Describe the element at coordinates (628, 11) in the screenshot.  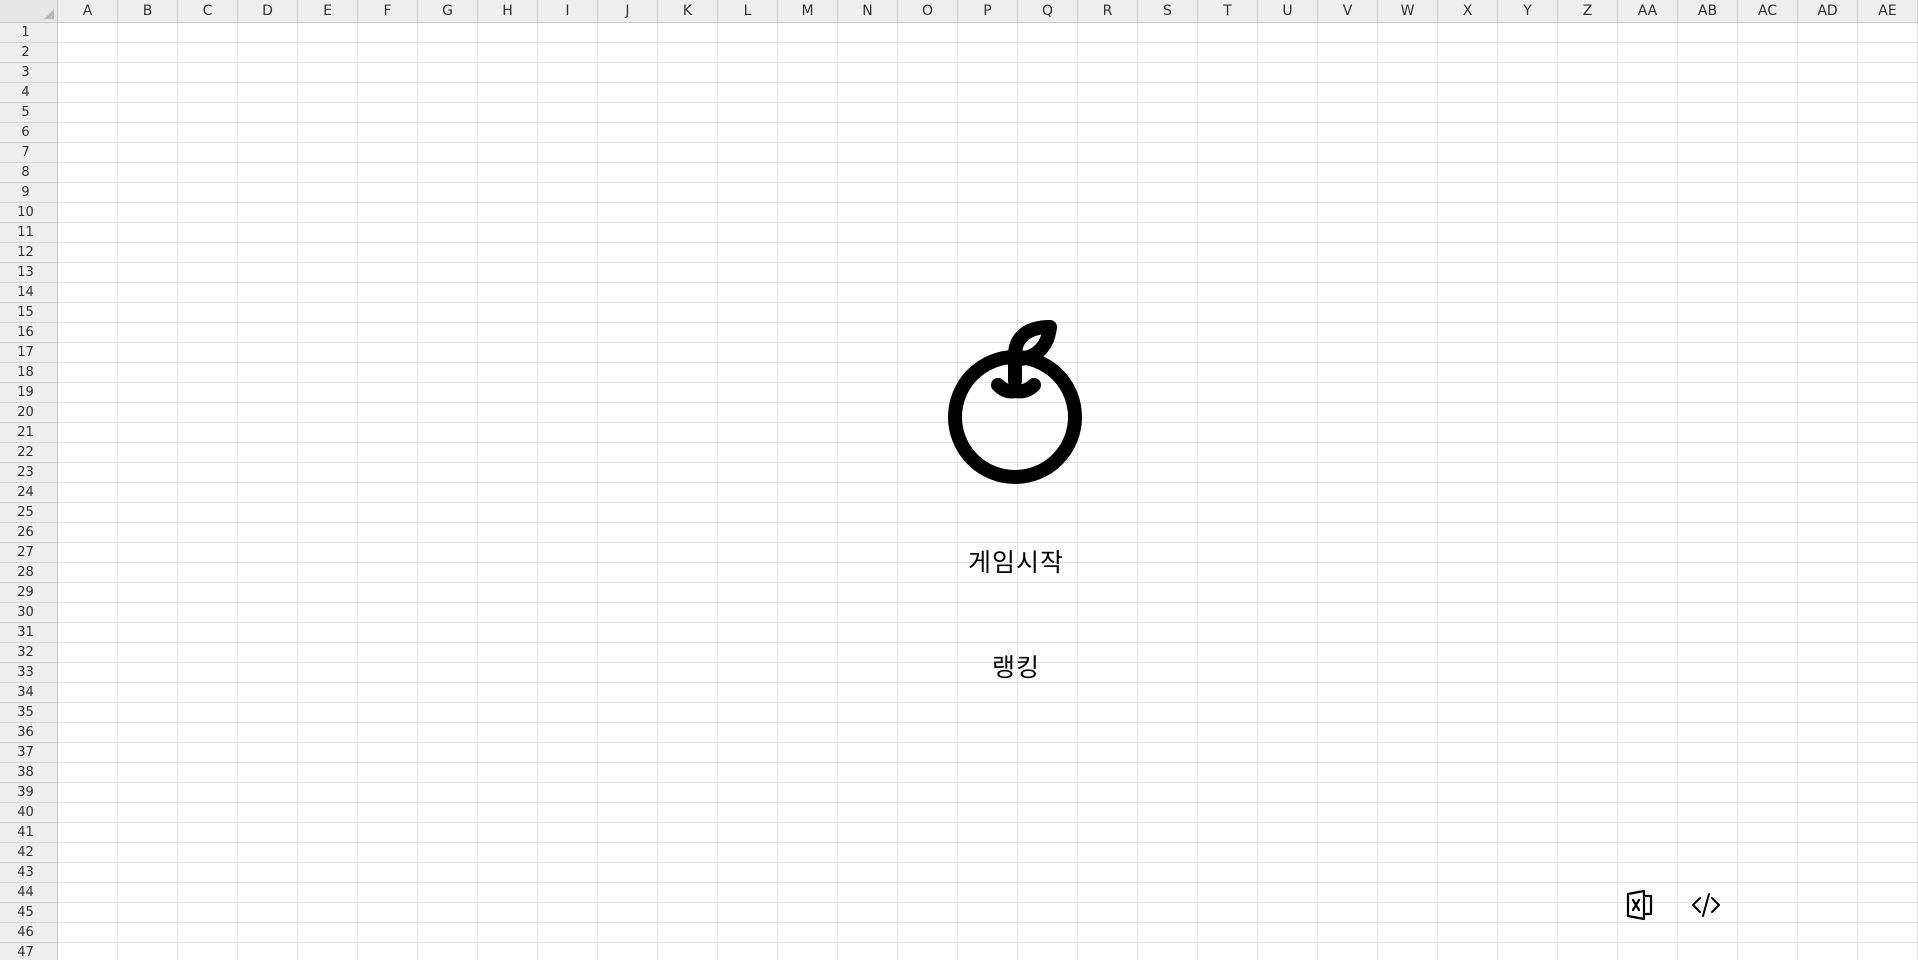
I see `column-header: J` at that location.